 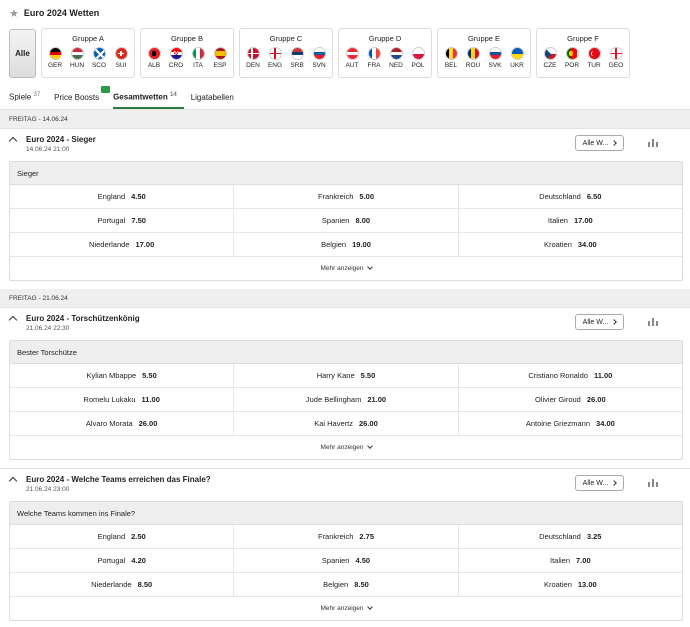 What do you see at coordinates (198, 58) in the screenshot?
I see `team-filter-ita: ITA` at bounding box center [198, 58].